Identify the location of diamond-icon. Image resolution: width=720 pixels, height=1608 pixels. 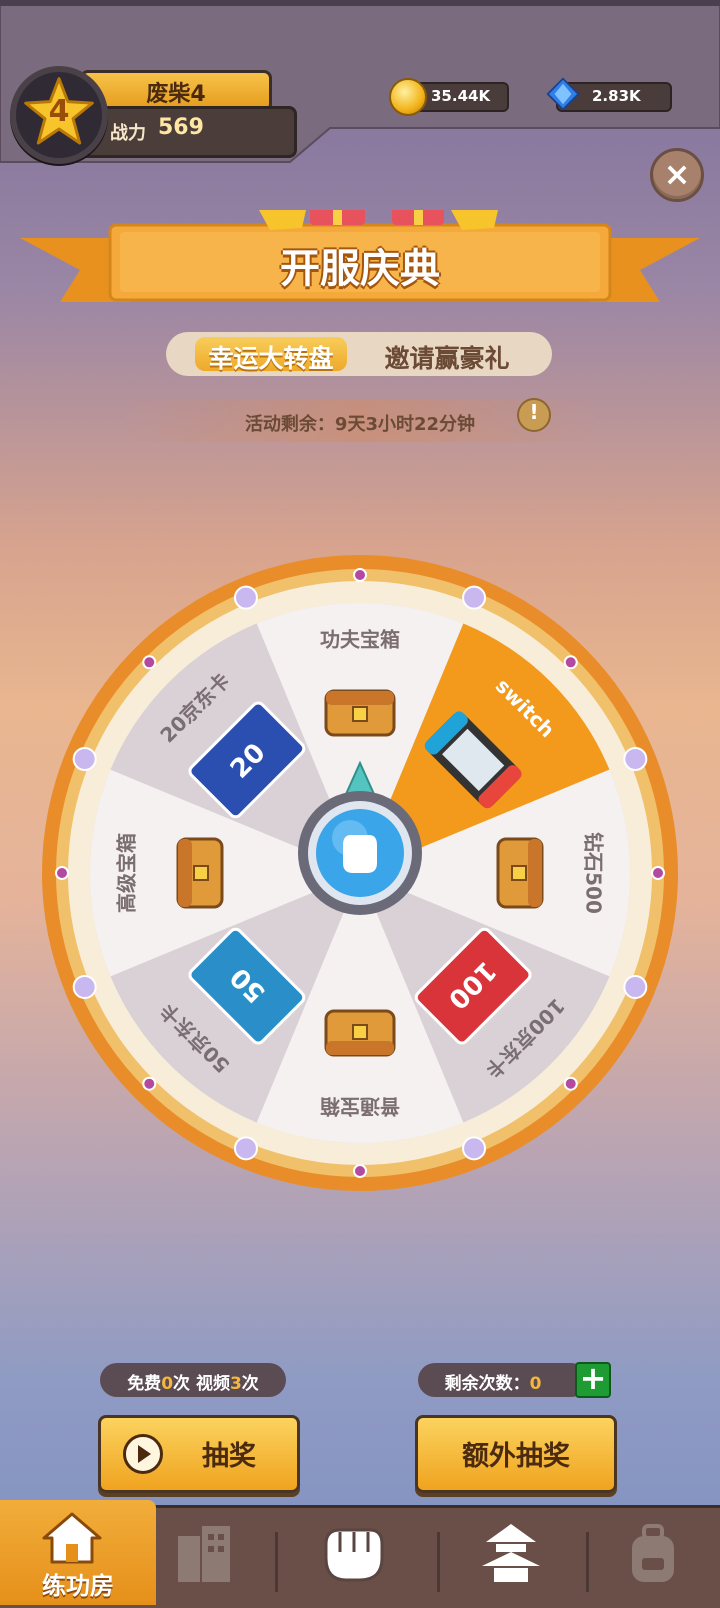
(563, 94).